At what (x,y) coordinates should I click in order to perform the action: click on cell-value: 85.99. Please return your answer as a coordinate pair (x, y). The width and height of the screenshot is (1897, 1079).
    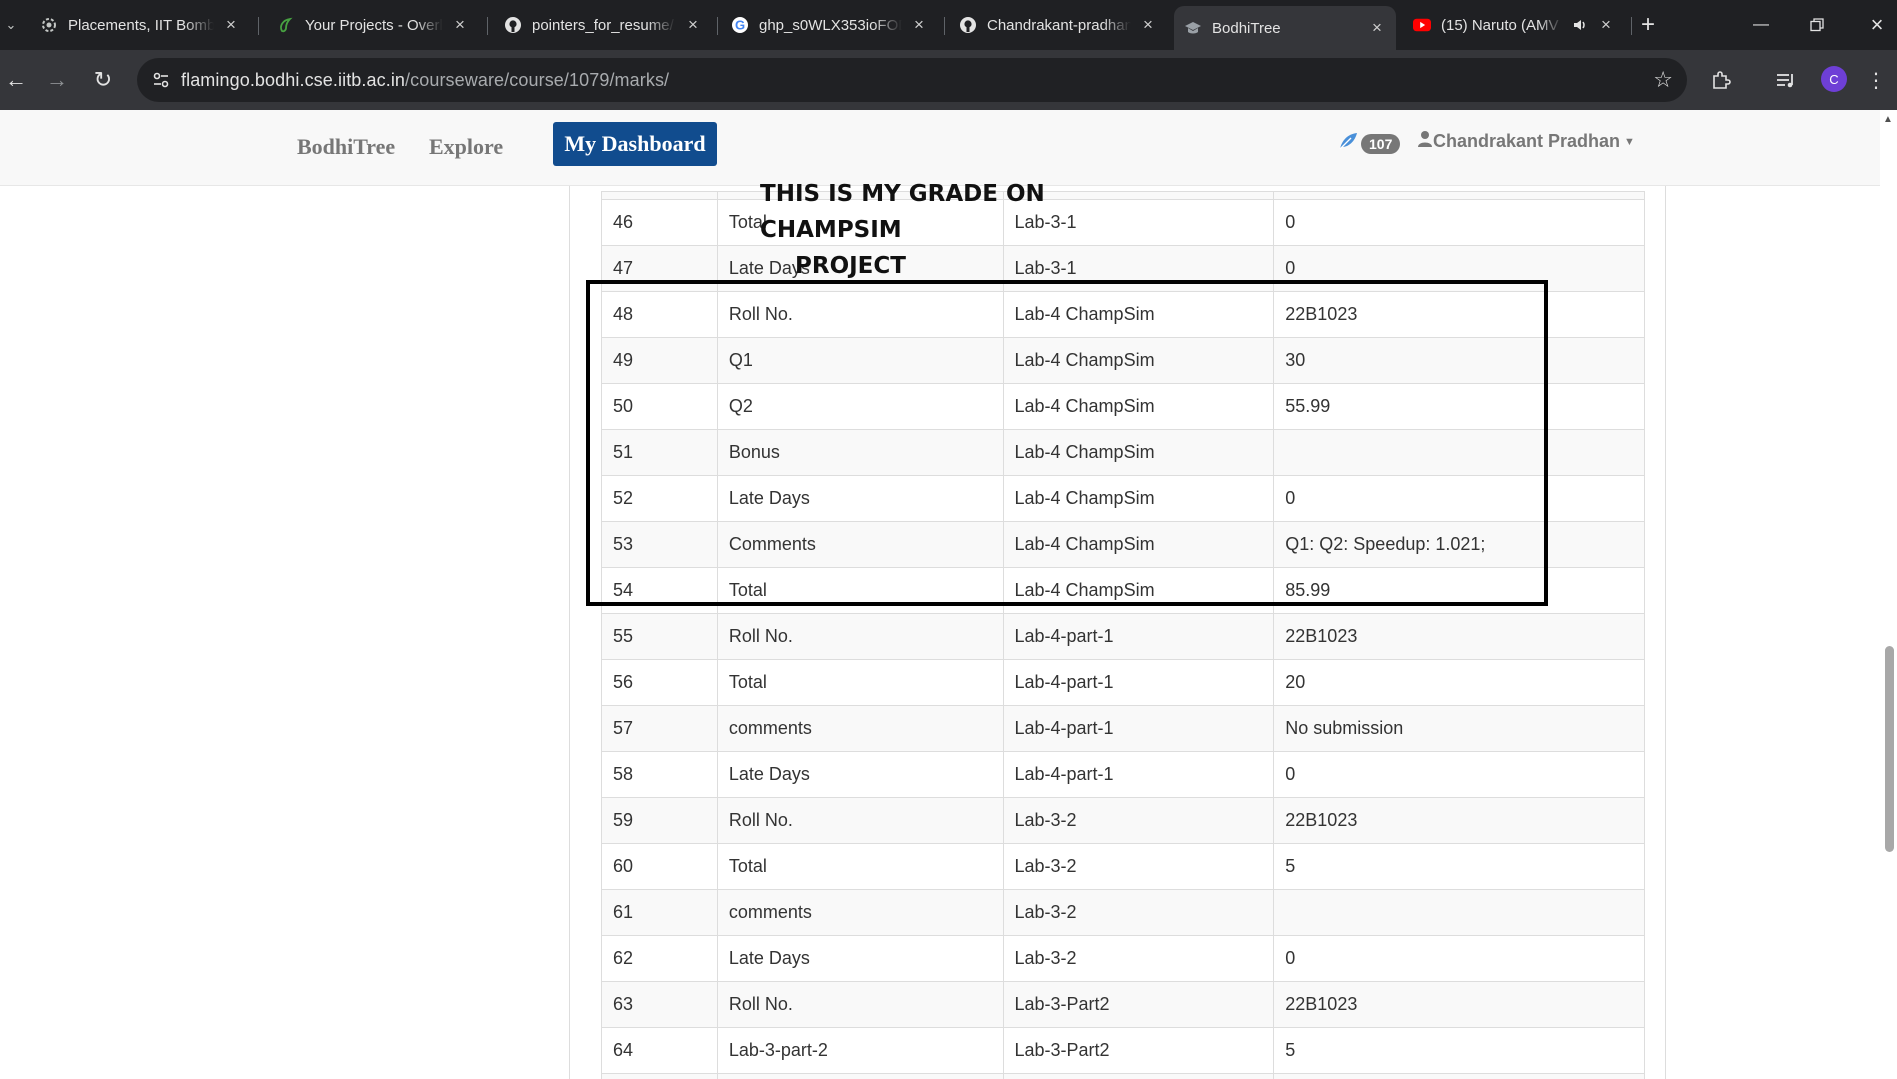
    Looking at the image, I should click on (1459, 590).